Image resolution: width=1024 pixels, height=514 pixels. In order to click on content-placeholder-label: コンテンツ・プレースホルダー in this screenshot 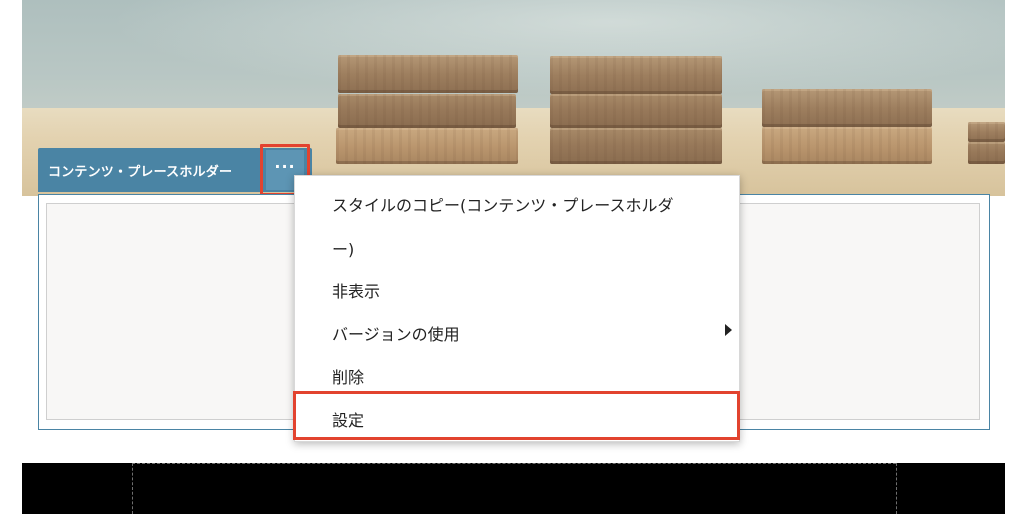, I will do `click(140, 172)`.